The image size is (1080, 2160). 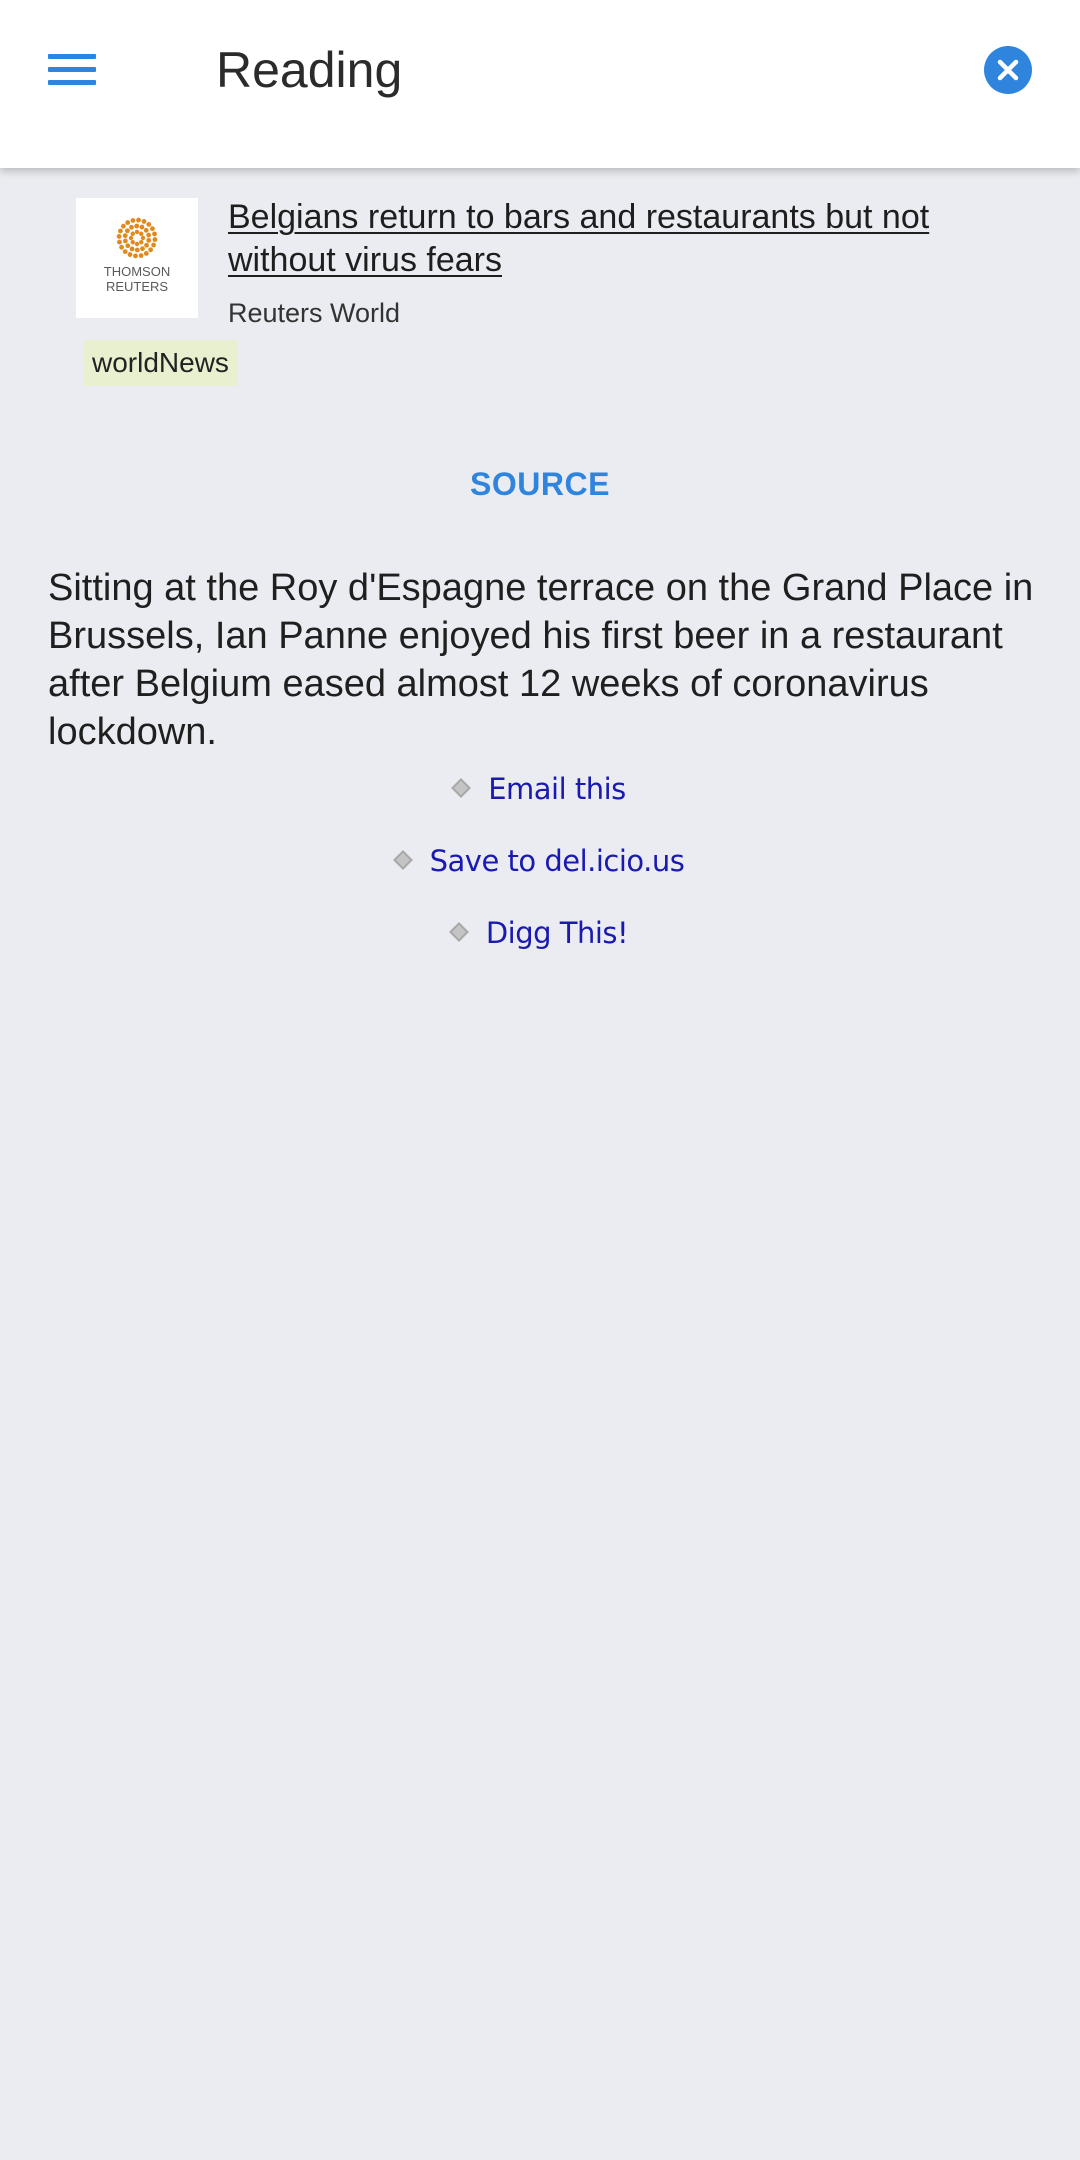 What do you see at coordinates (309, 70) in the screenshot?
I see `page-title: Reading` at bounding box center [309, 70].